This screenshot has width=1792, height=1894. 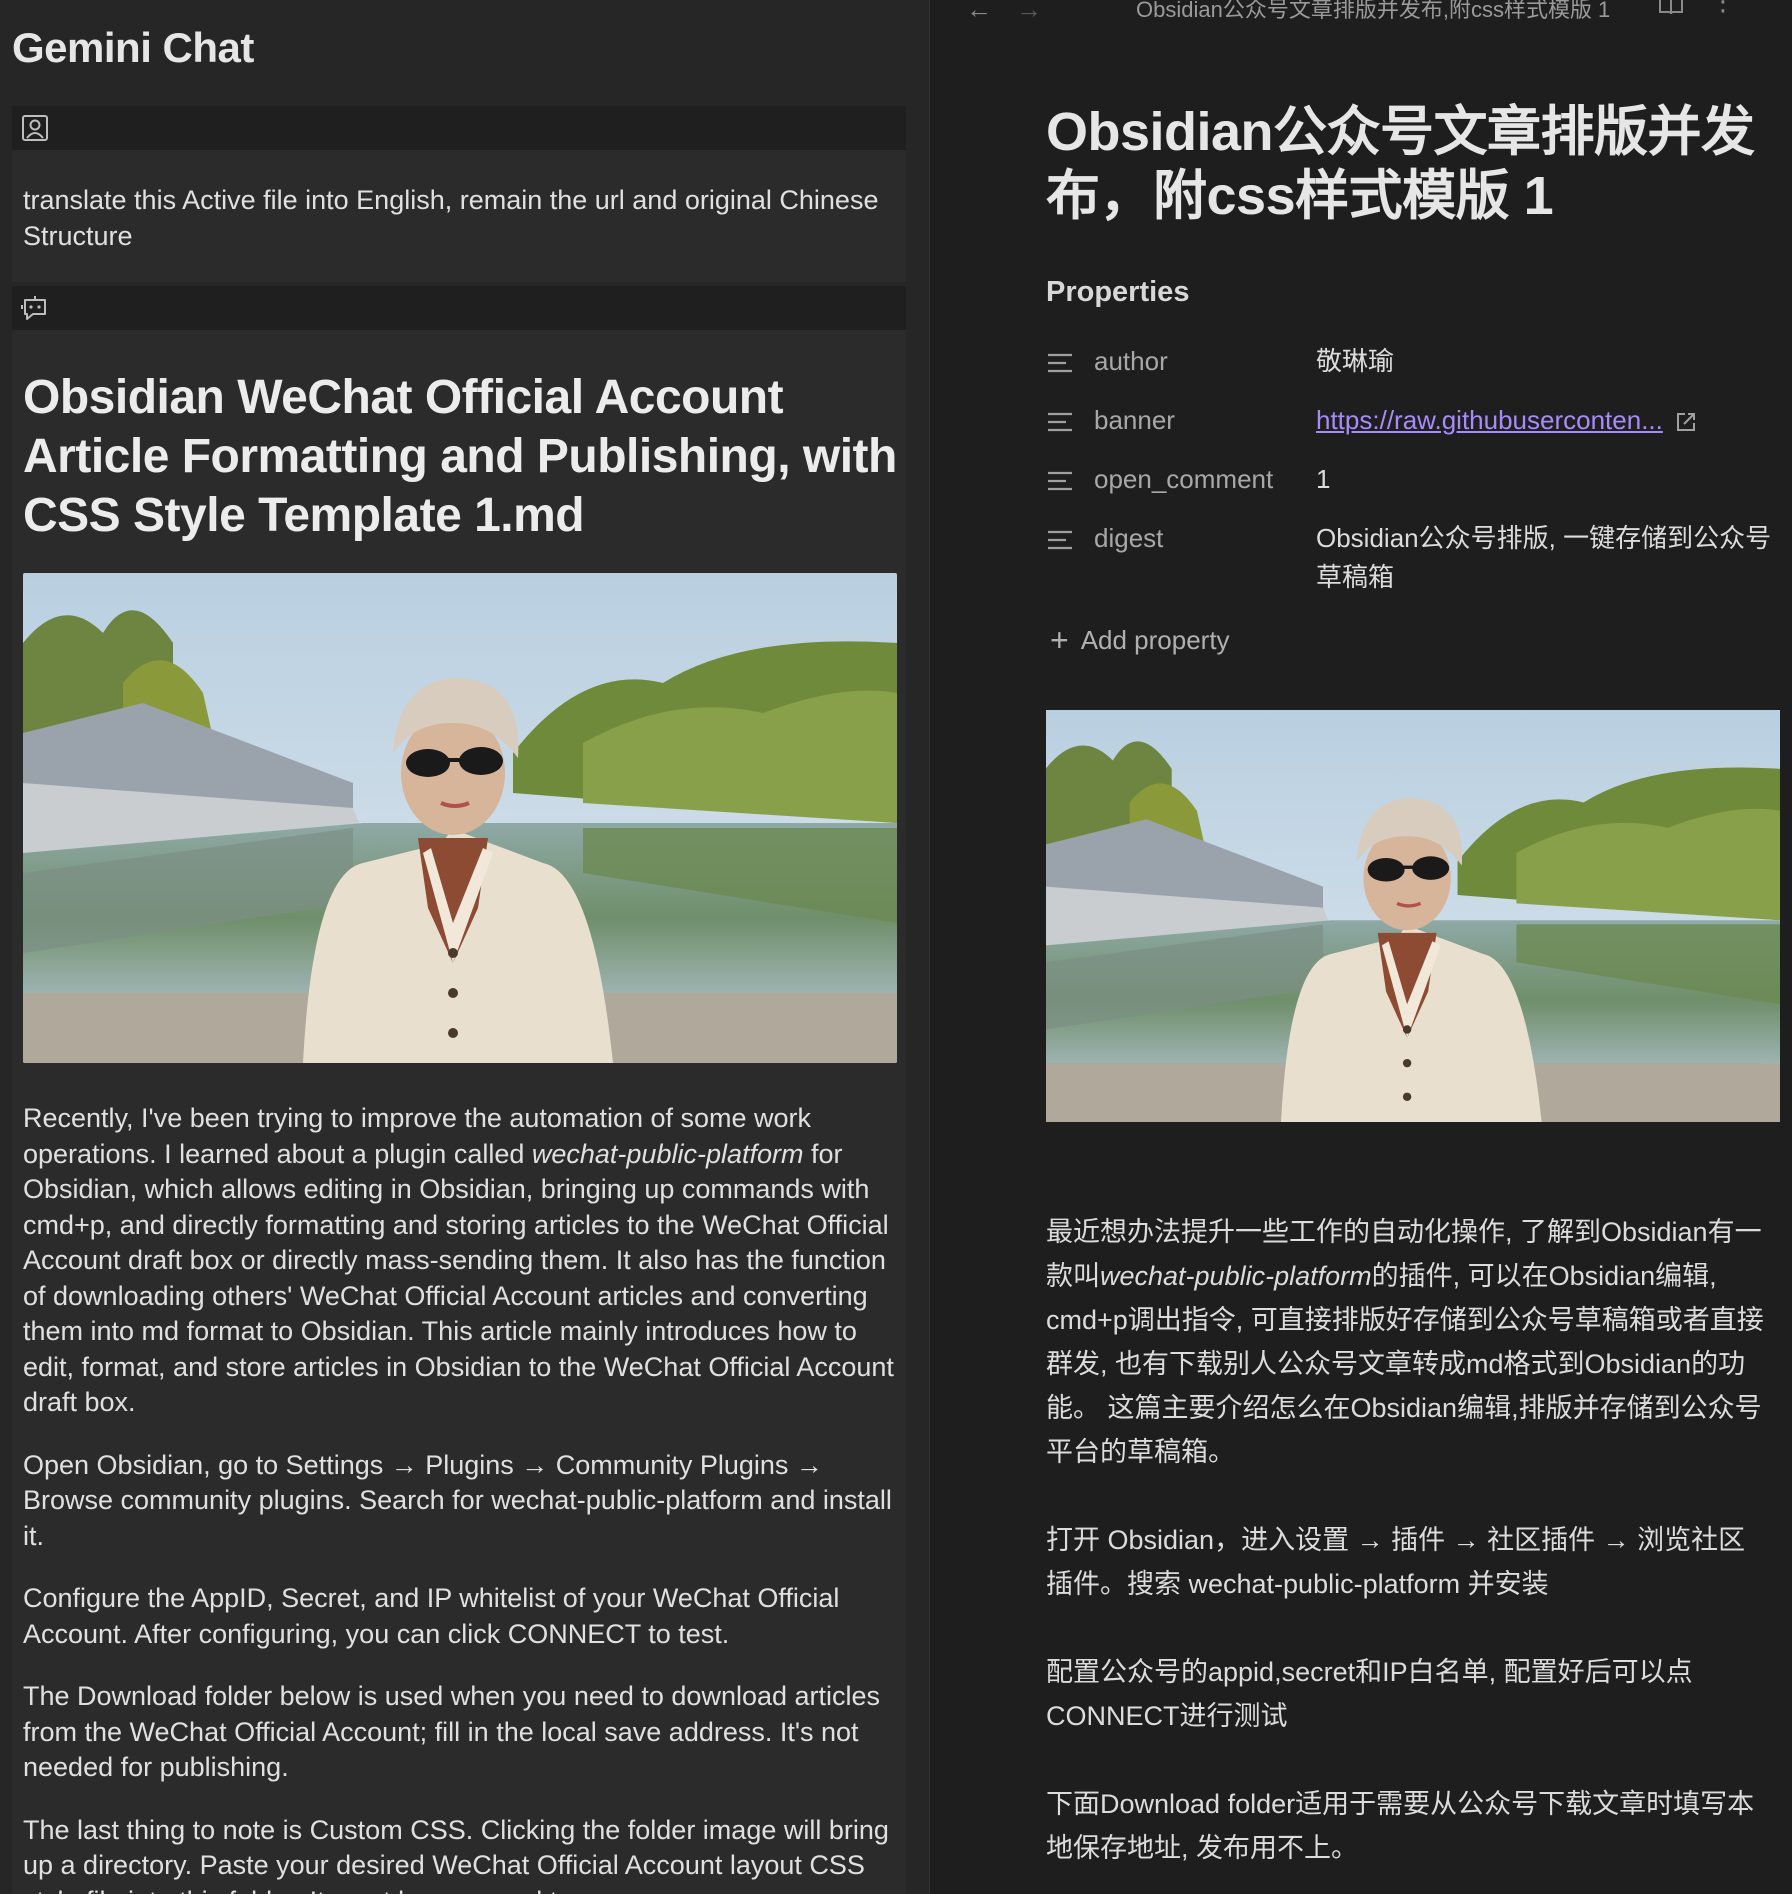 I want to click on property-author: author 敬琳瑜, so click(x=1411, y=363).